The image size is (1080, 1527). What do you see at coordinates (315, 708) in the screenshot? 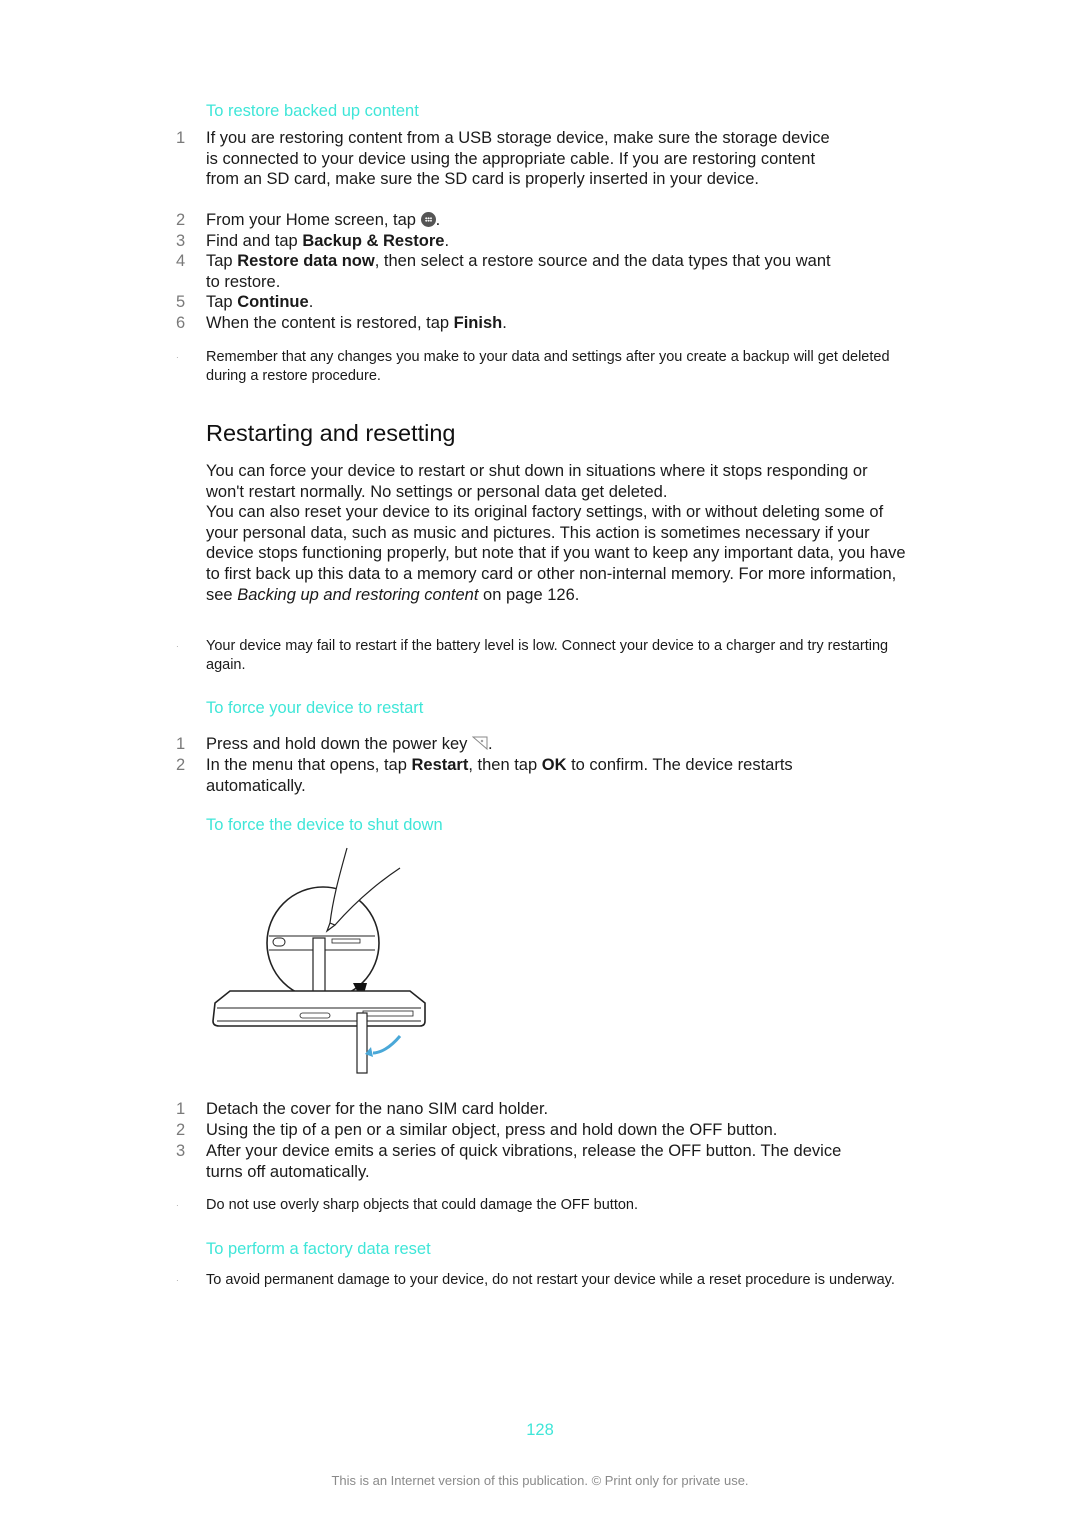
I see `force-restart-heading: To force your device to restart` at bounding box center [315, 708].